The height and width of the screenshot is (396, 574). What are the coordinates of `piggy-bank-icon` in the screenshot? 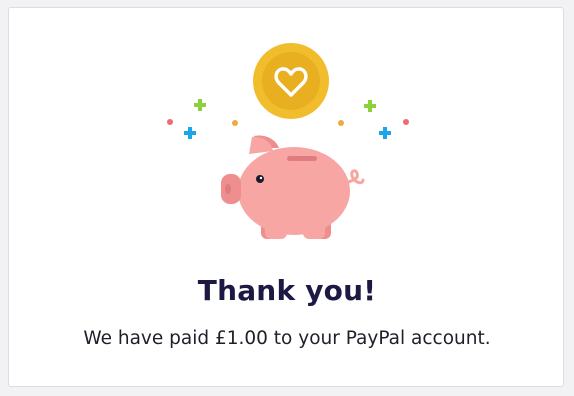 It's located at (293, 187).